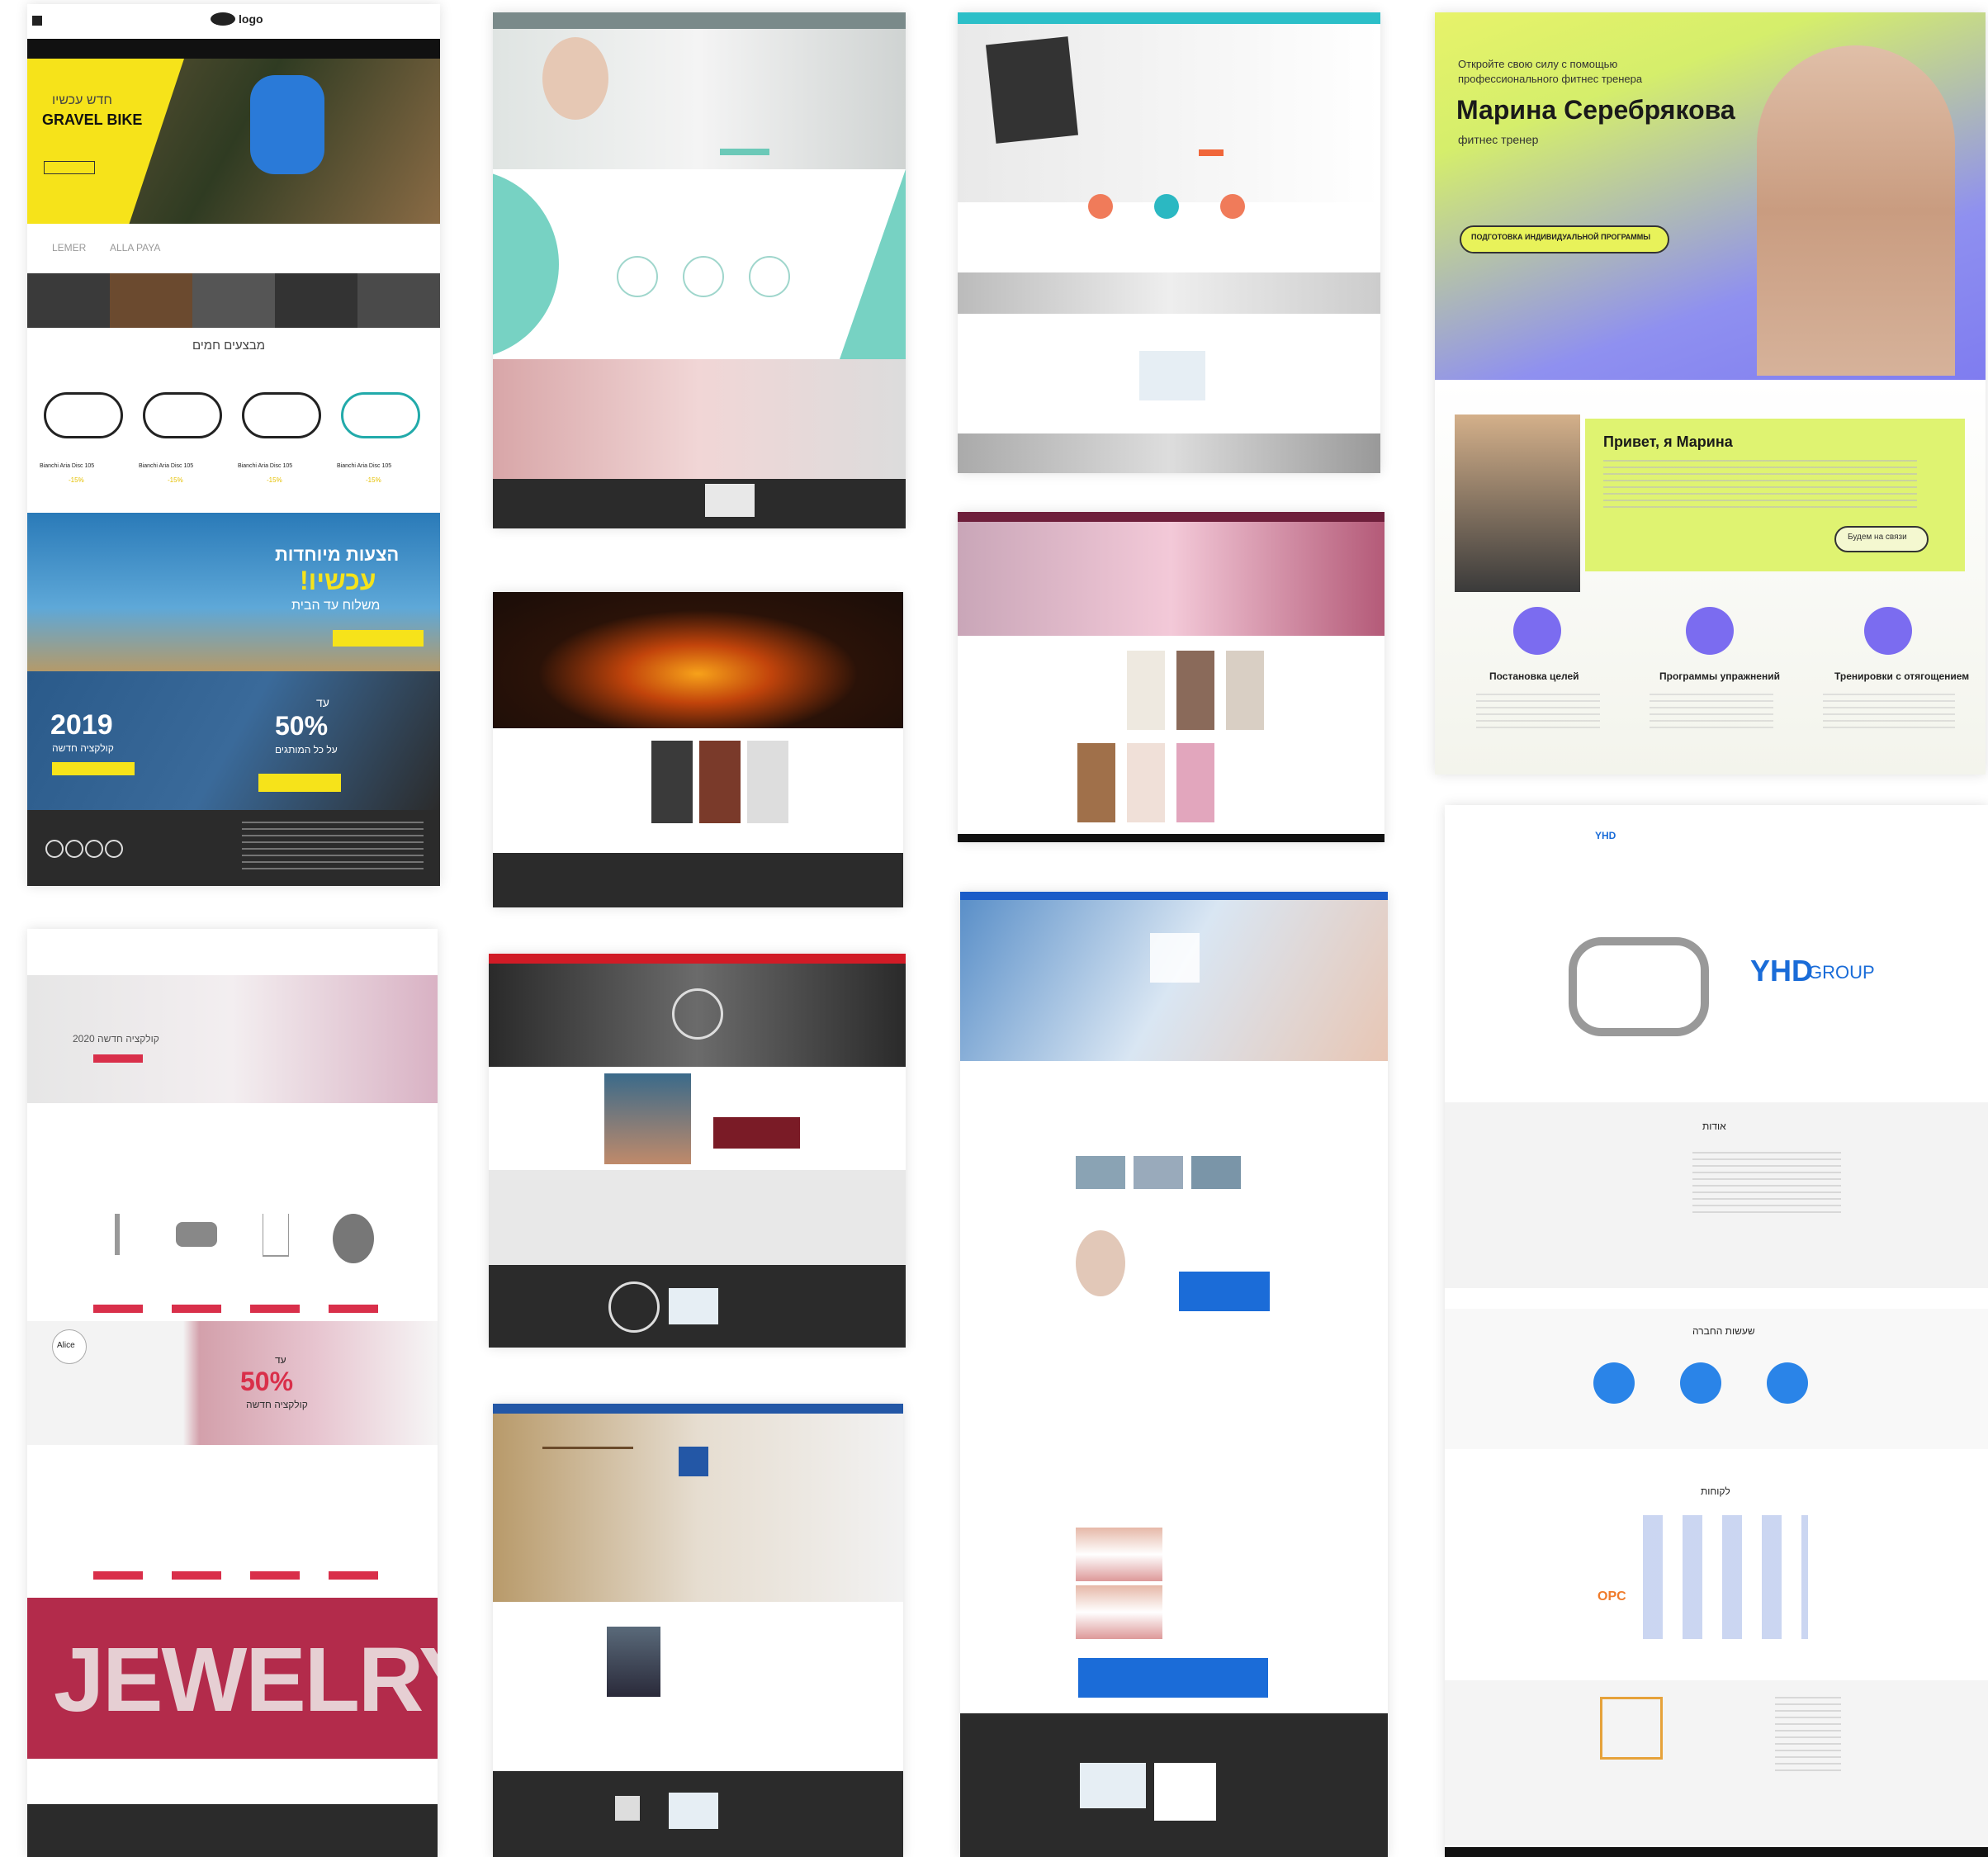  I want to click on gym-footer, so click(697, 1307).